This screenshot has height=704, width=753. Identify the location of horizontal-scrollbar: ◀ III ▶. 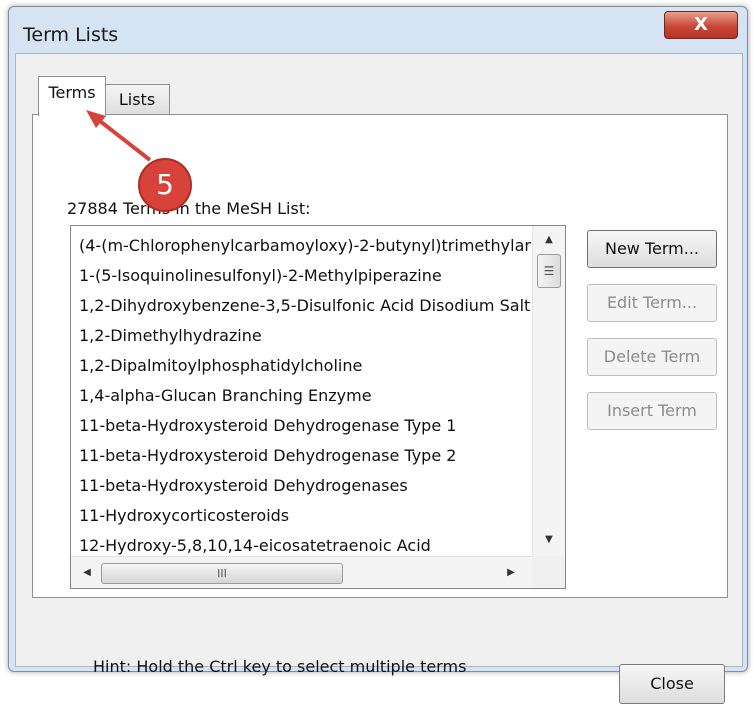
(301, 572).